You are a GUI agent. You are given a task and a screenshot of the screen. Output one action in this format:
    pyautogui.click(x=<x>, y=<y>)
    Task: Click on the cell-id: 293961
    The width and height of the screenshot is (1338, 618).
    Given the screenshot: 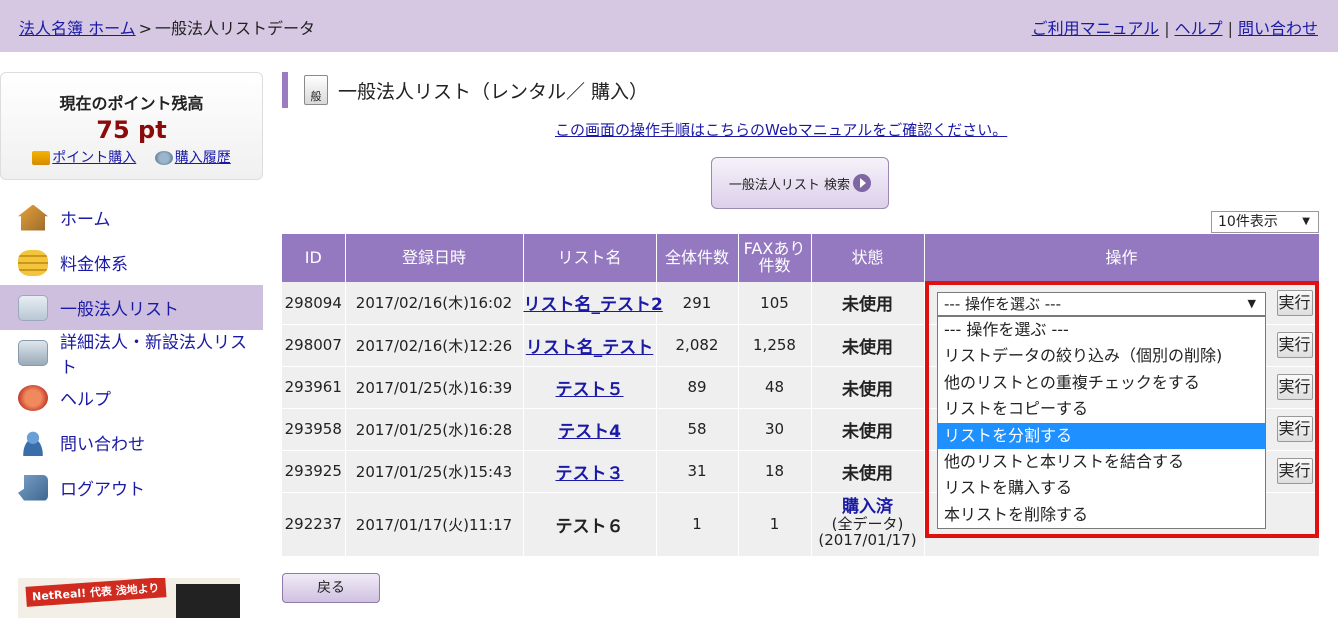 What is the action you would take?
    pyautogui.click(x=314, y=387)
    